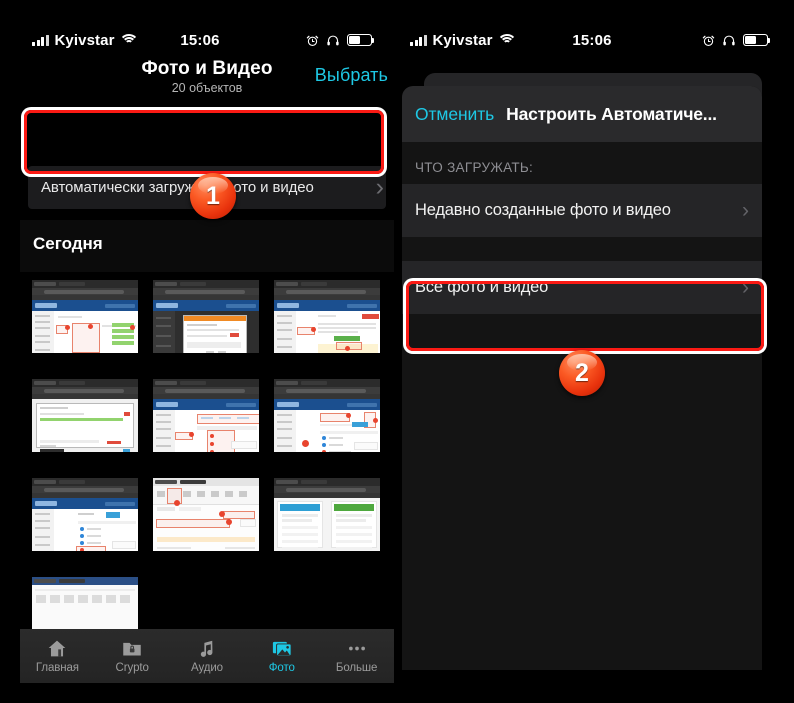 Image resolution: width=794 pixels, height=703 pixels. Describe the element at coordinates (281, 668) in the screenshot. I see `tab-label: Фото` at that location.